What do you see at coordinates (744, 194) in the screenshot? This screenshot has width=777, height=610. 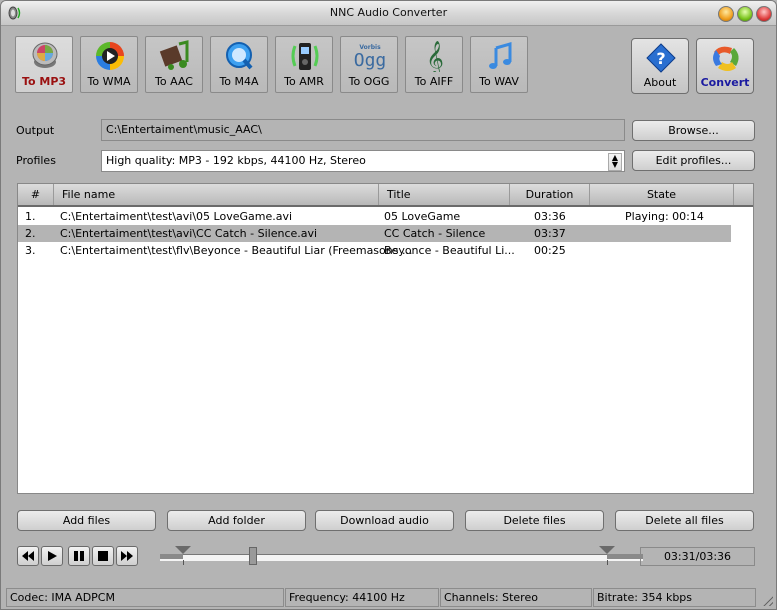 I see `column-spacer` at bounding box center [744, 194].